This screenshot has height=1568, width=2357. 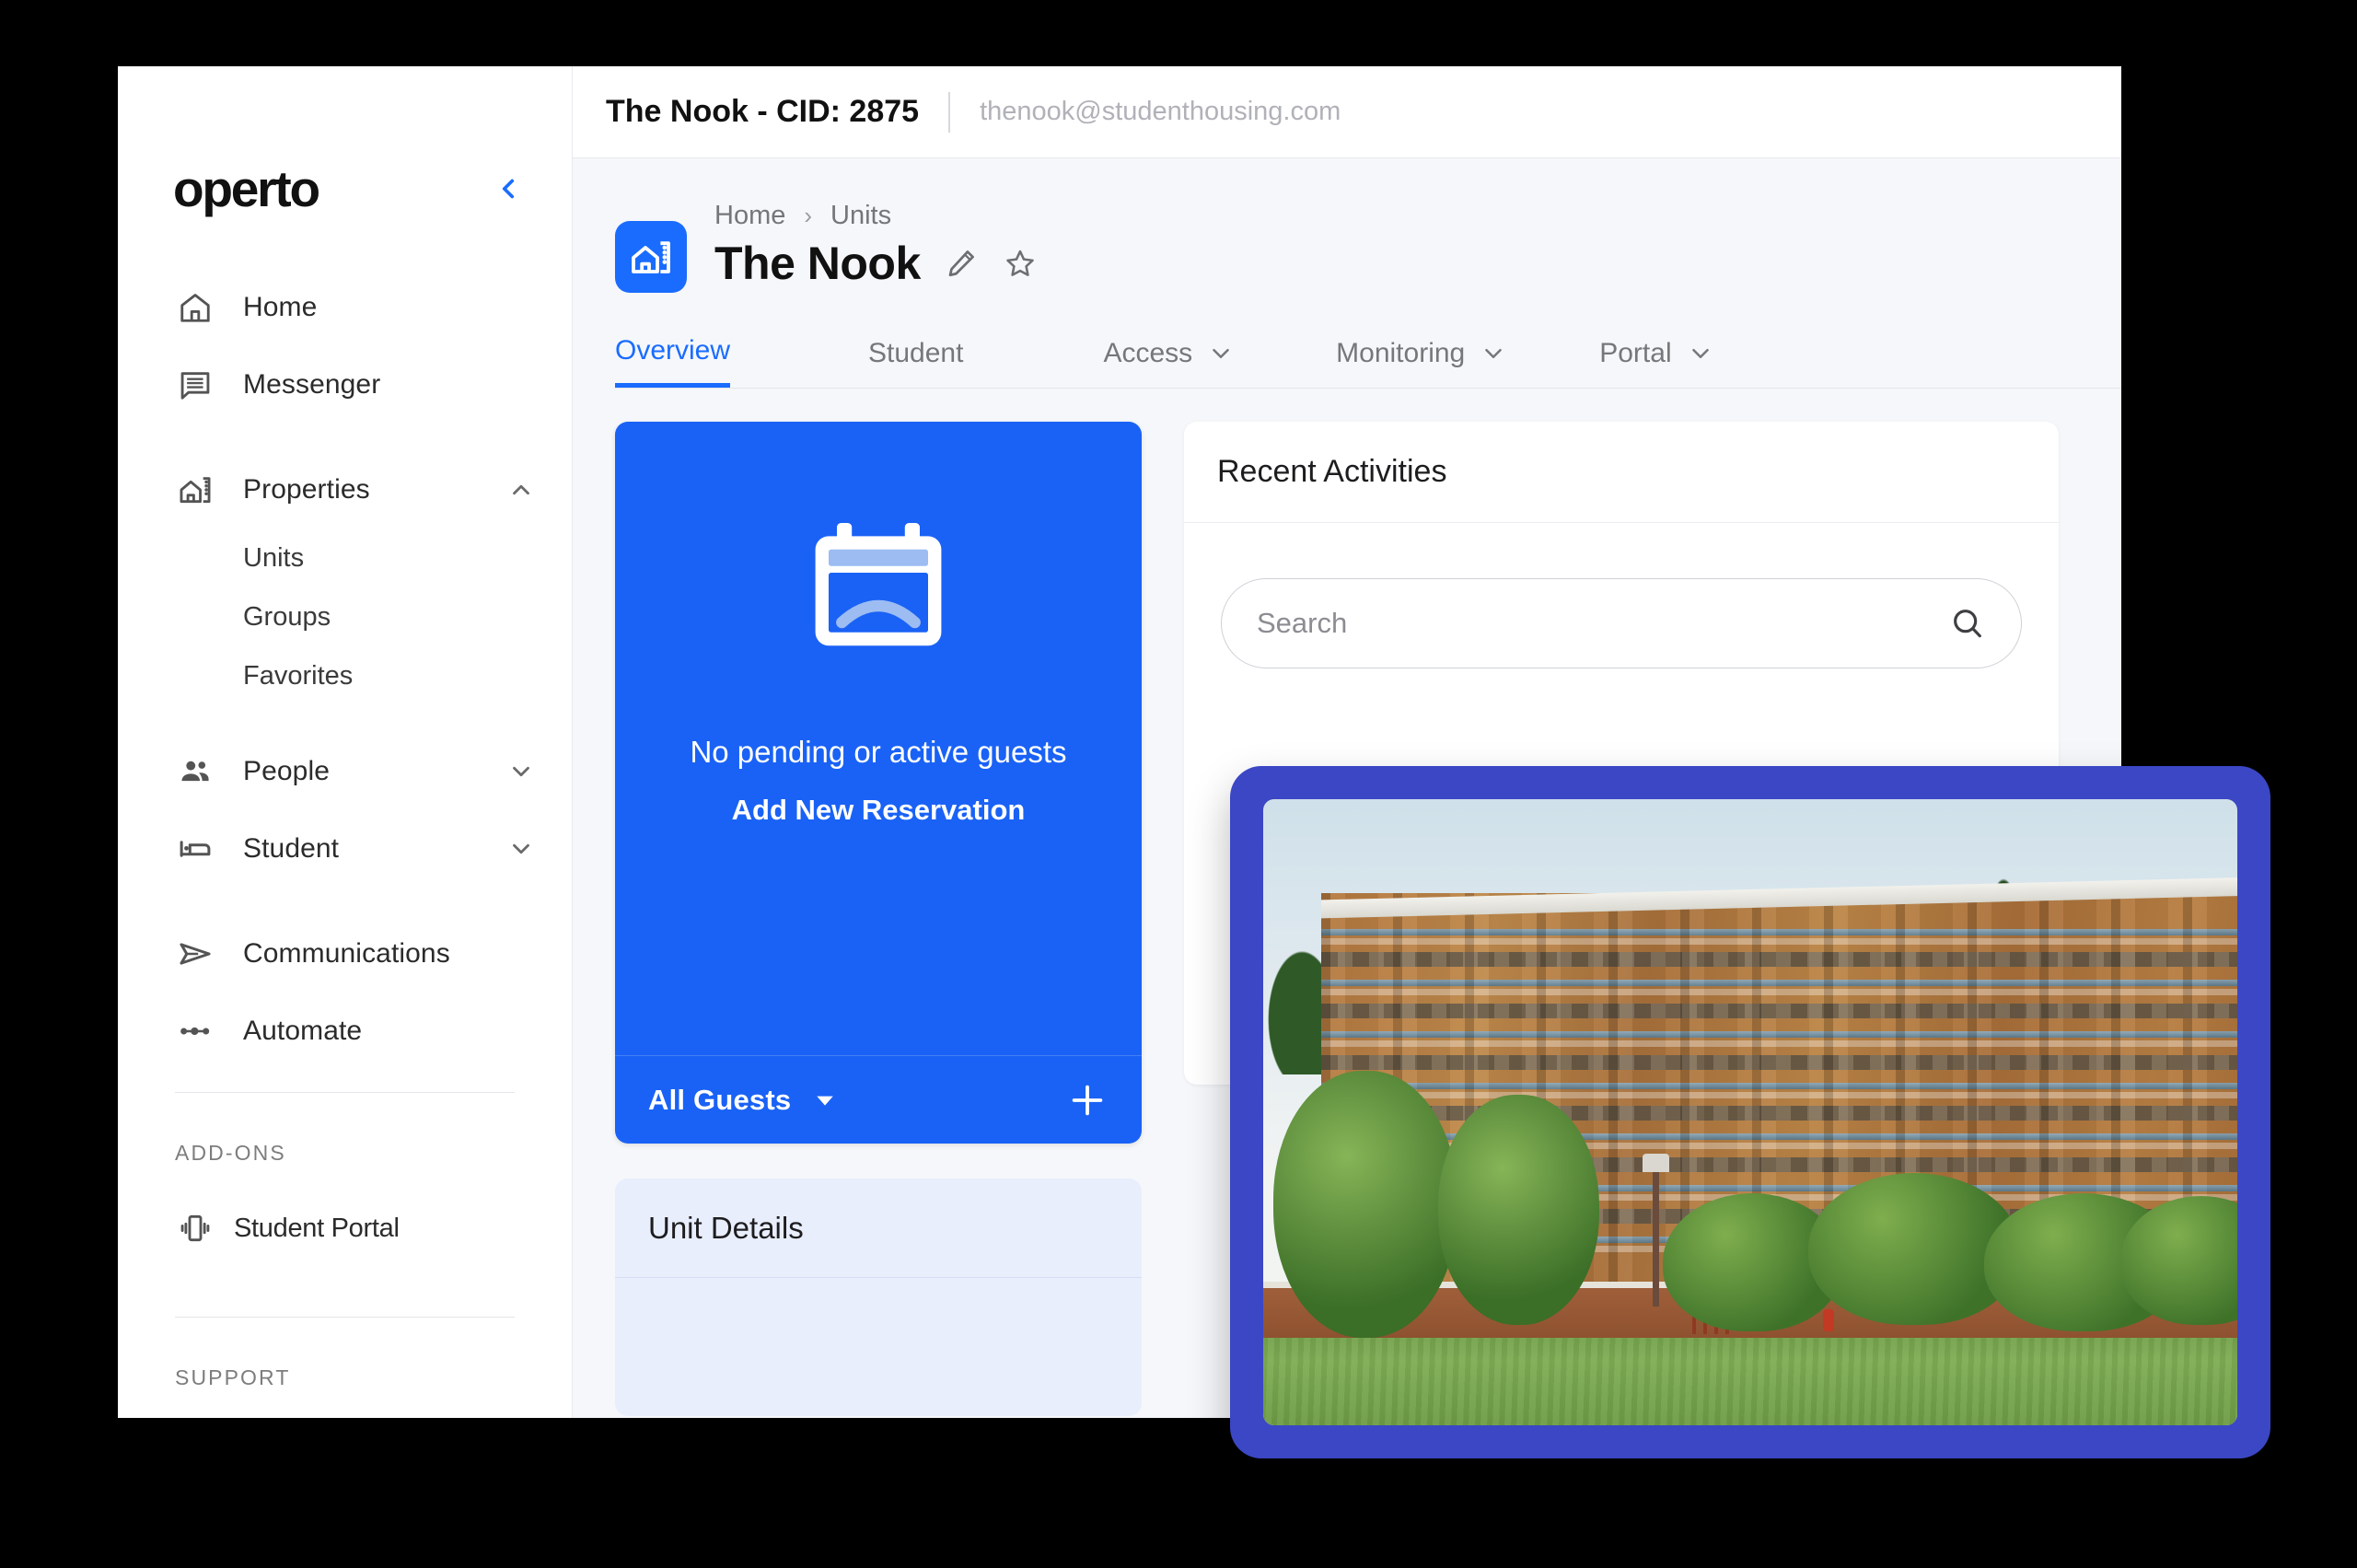 I want to click on sidebar-item-student: Student, so click(x=345, y=849).